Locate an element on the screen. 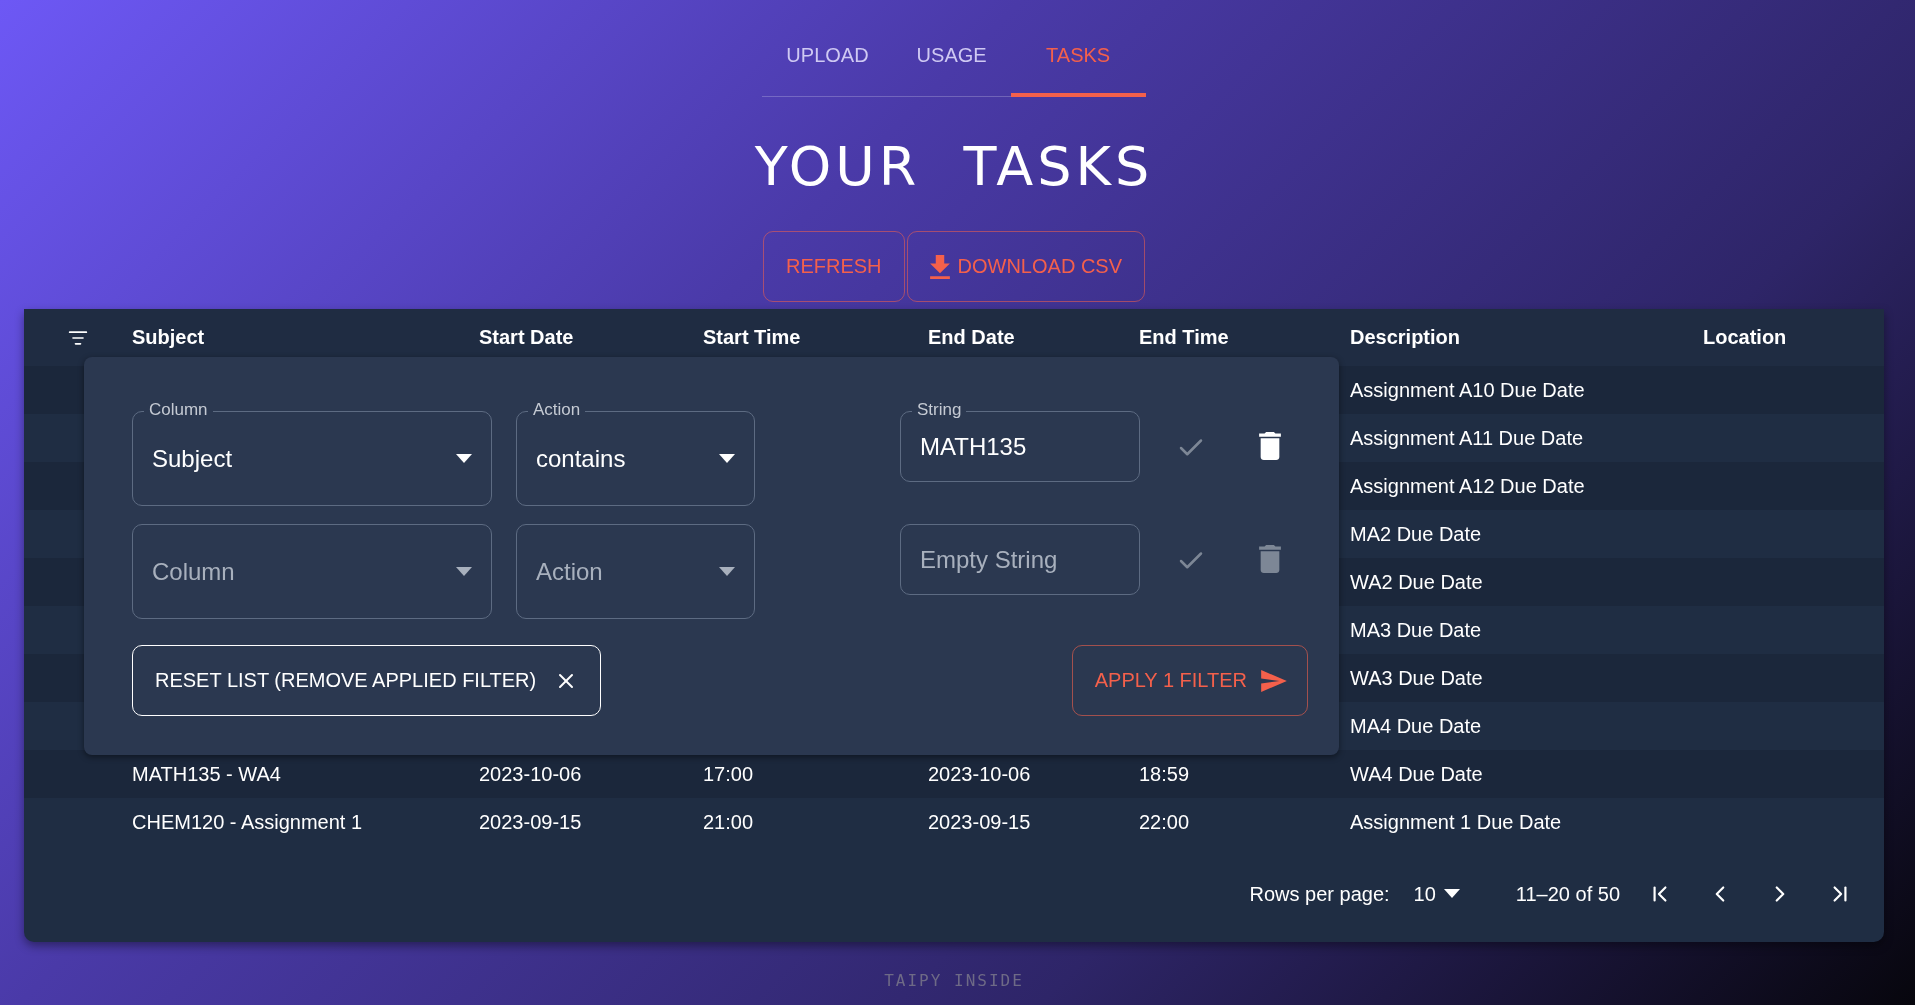 The height and width of the screenshot is (1005, 1915). action-select: Action is located at coordinates (635, 566).